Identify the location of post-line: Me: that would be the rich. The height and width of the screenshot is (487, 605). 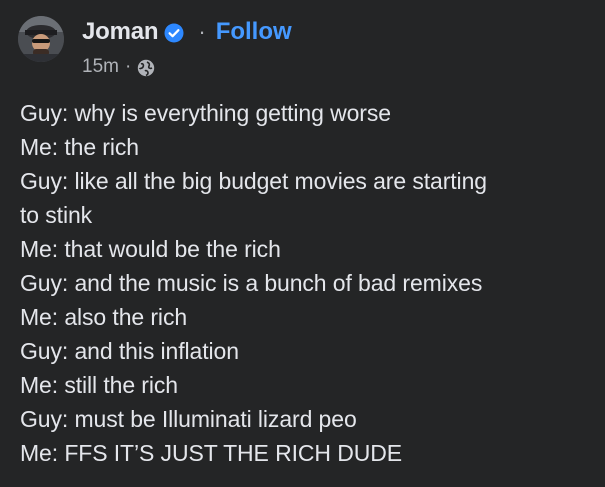
(150, 249).